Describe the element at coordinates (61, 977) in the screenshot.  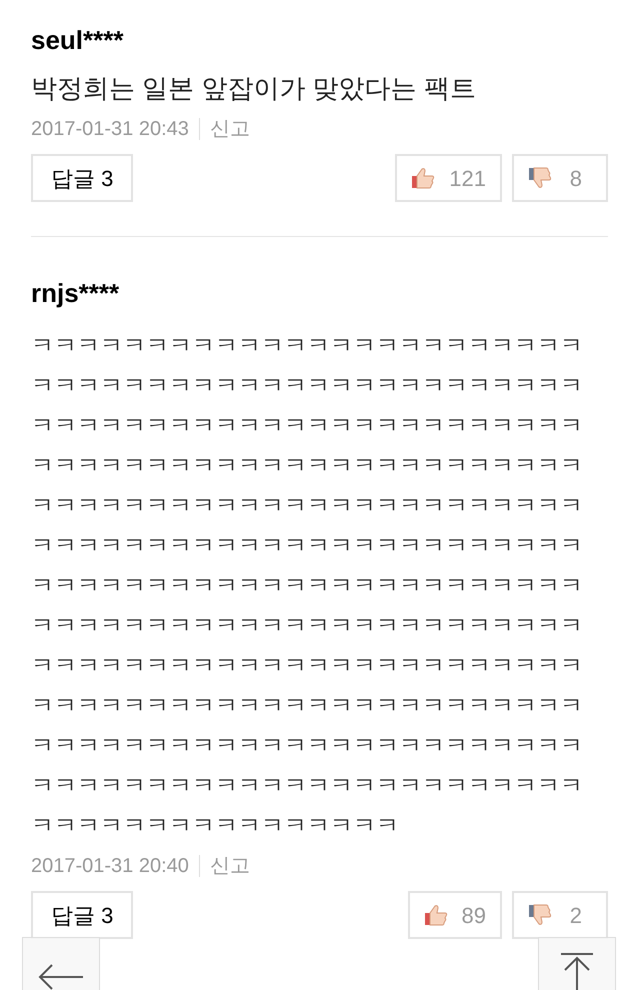
I see `back-arrow-icon` at that location.